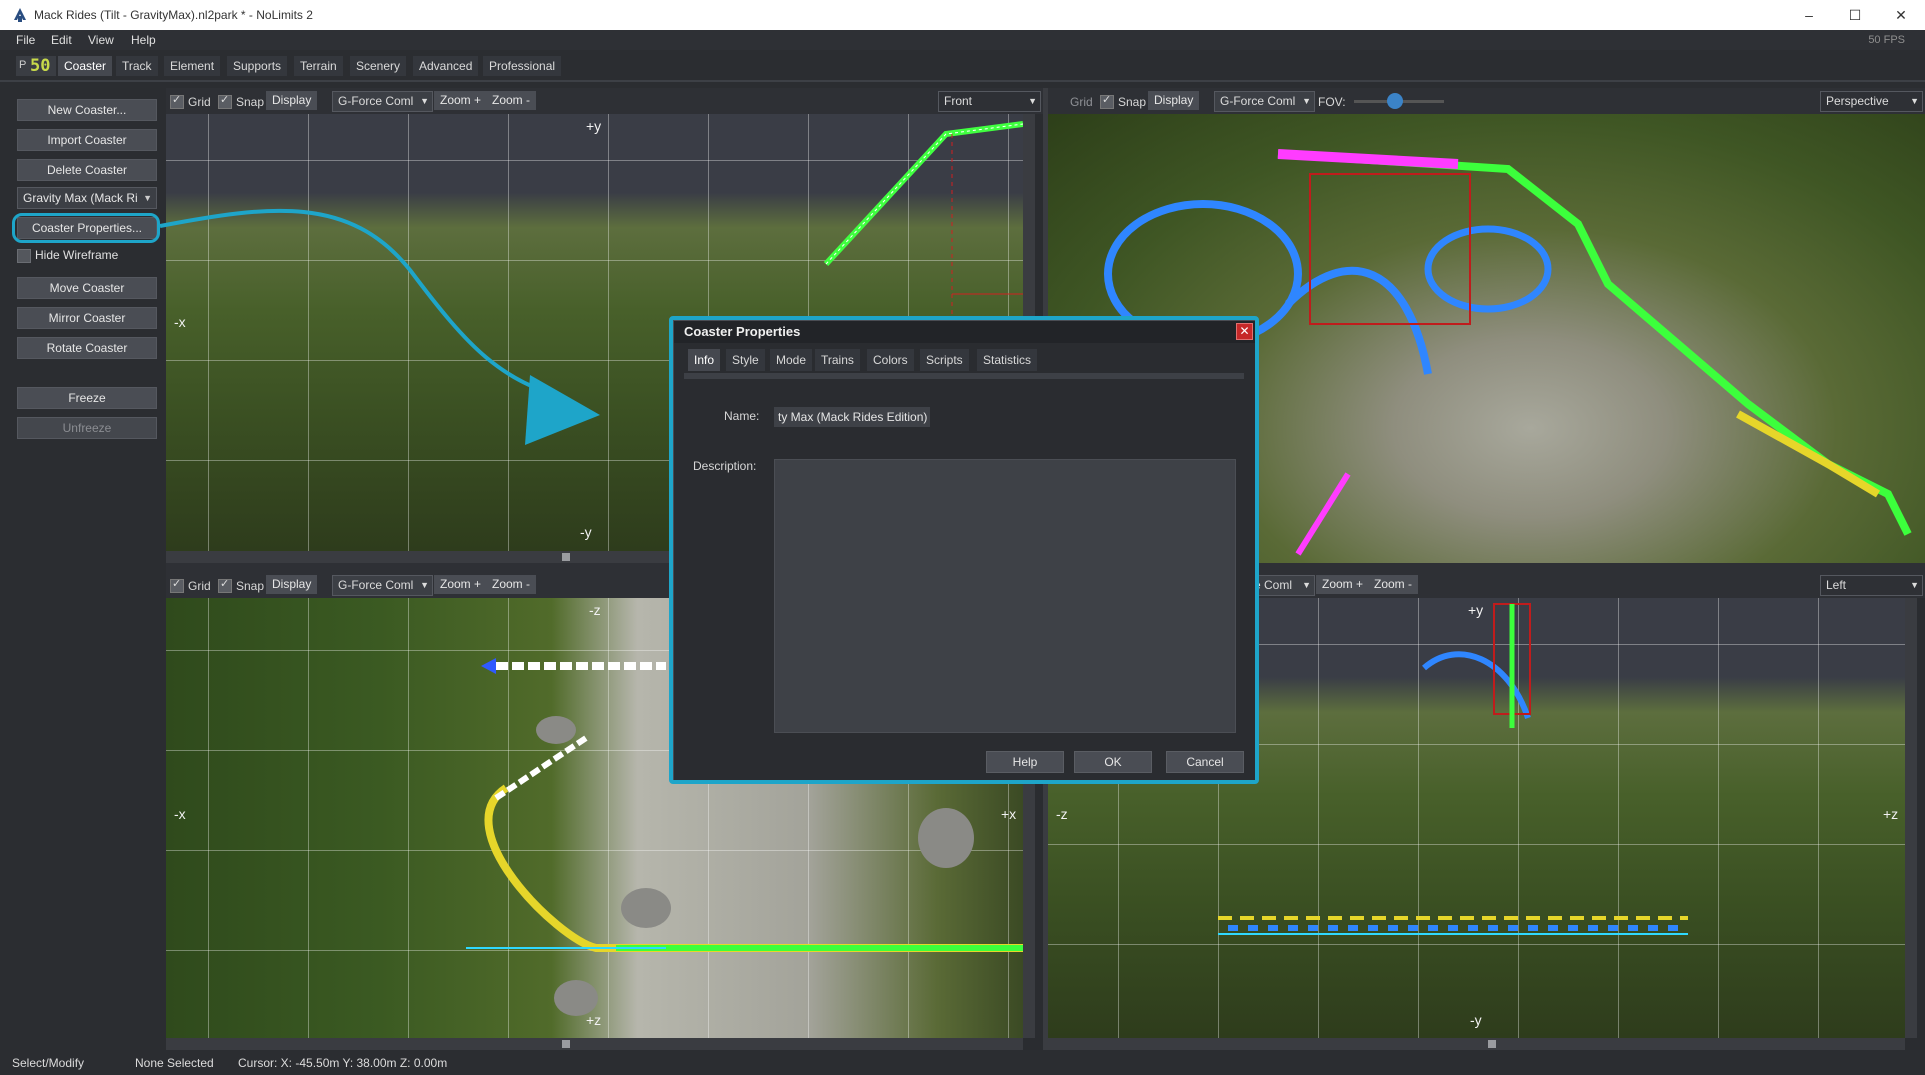 The image size is (1925, 1075). What do you see at coordinates (25, 40) in the screenshot?
I see `menu-file: File` at bounding box center [25, 40].